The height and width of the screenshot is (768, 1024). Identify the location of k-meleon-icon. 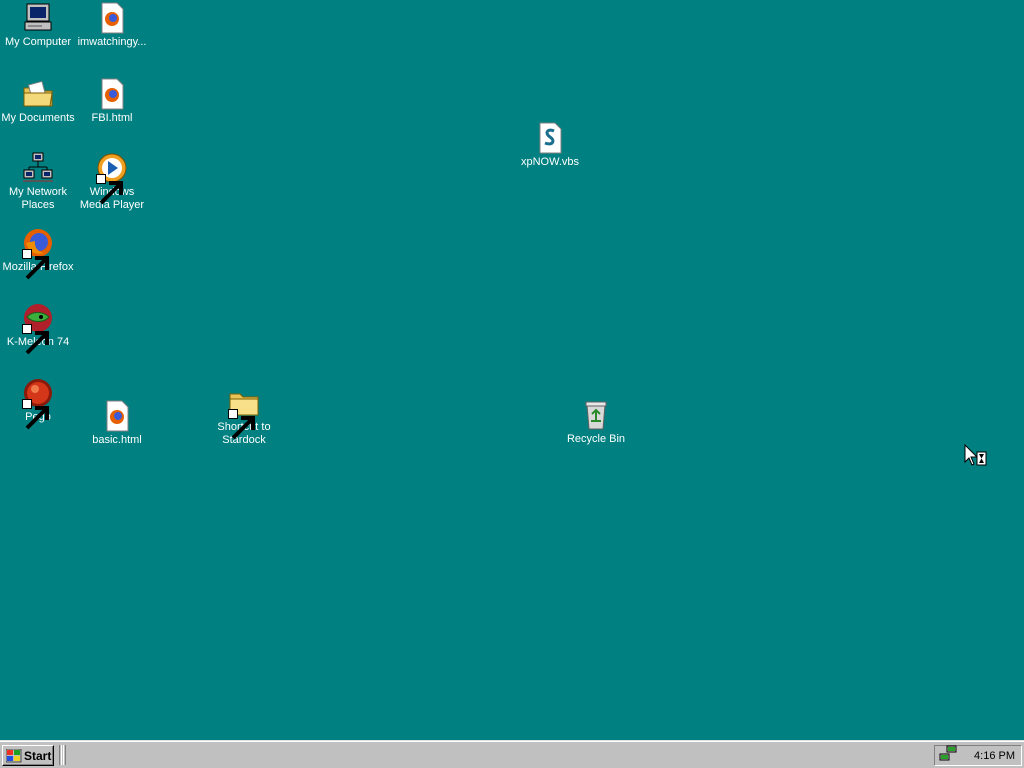
(38, 328).